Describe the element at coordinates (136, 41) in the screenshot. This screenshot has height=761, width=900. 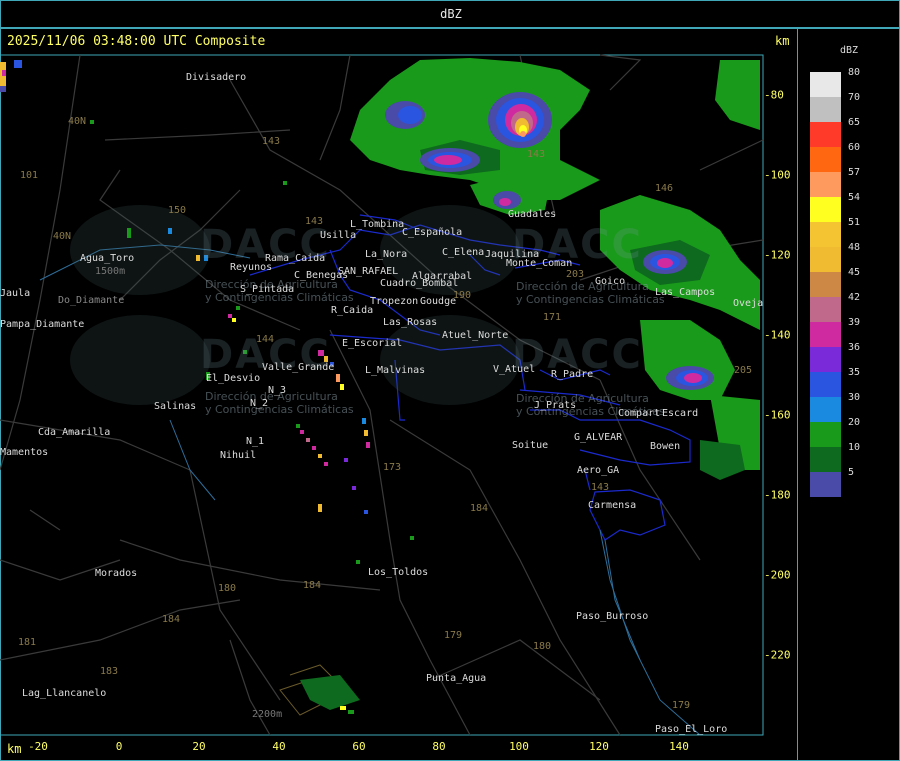
I see `timestamp-label: 2025/11/06 03:48:00 UTC Composite` at that location.